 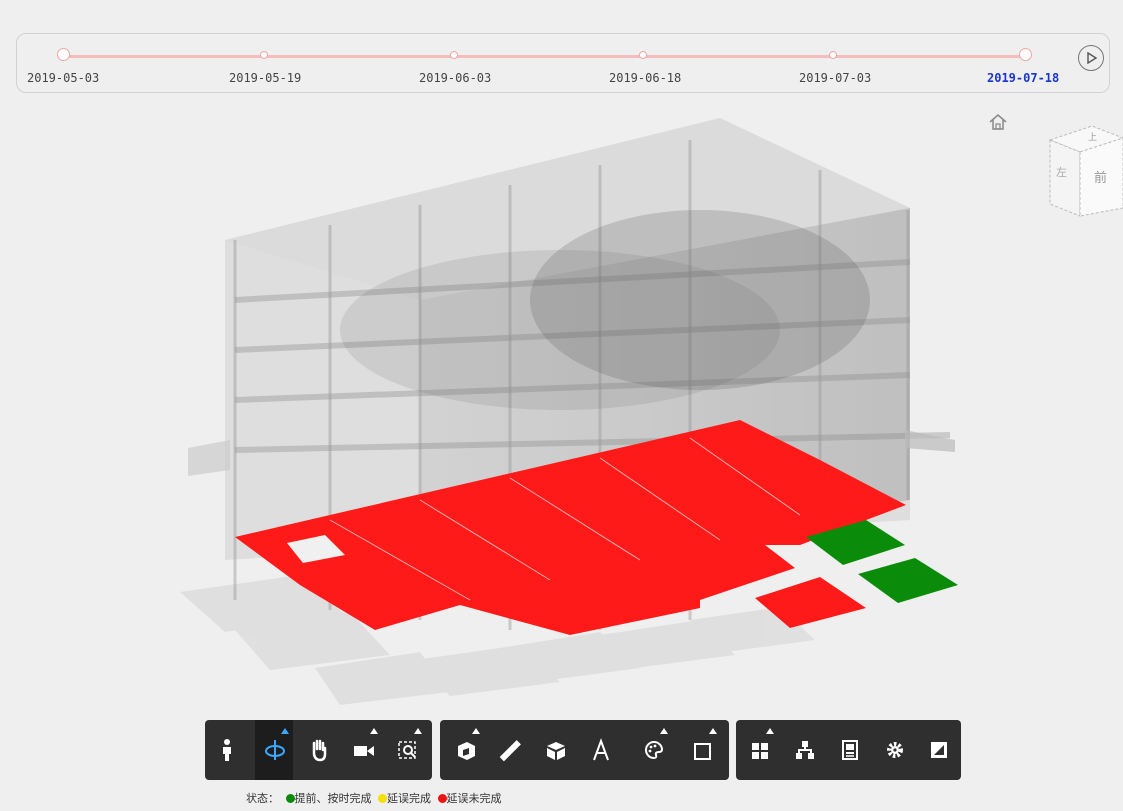 I want to click on expand-button, so click(x=938, y=750).